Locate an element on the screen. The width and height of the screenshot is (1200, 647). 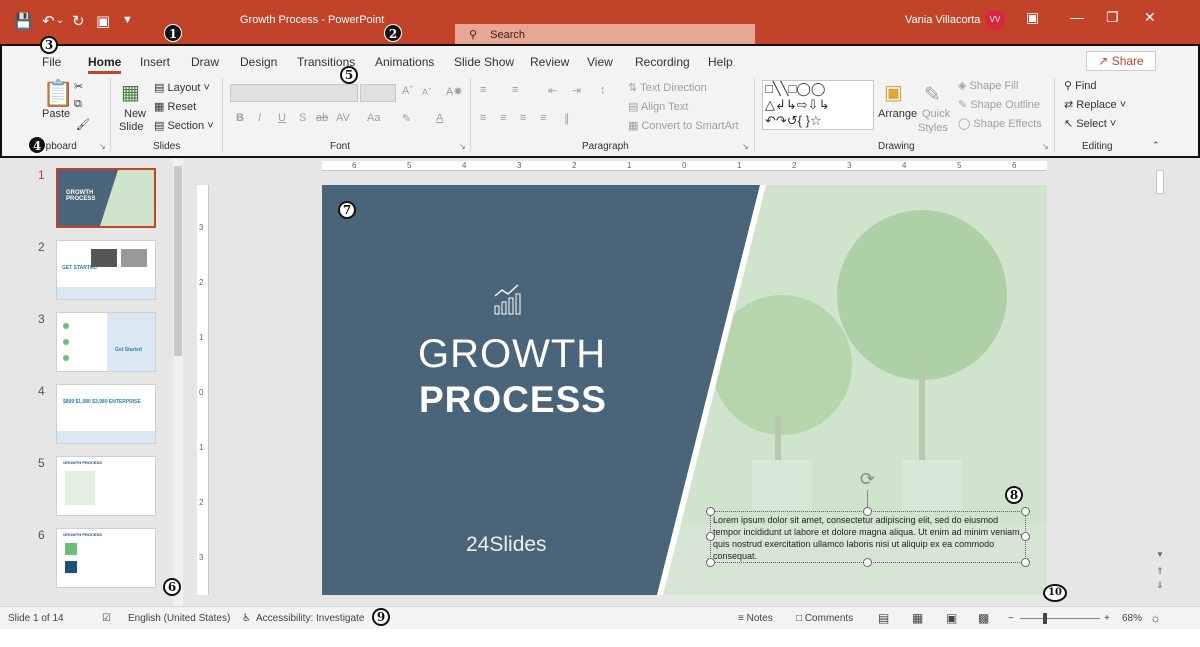
increase-font-icon: Aˆ is located at coordinates (407, 91).